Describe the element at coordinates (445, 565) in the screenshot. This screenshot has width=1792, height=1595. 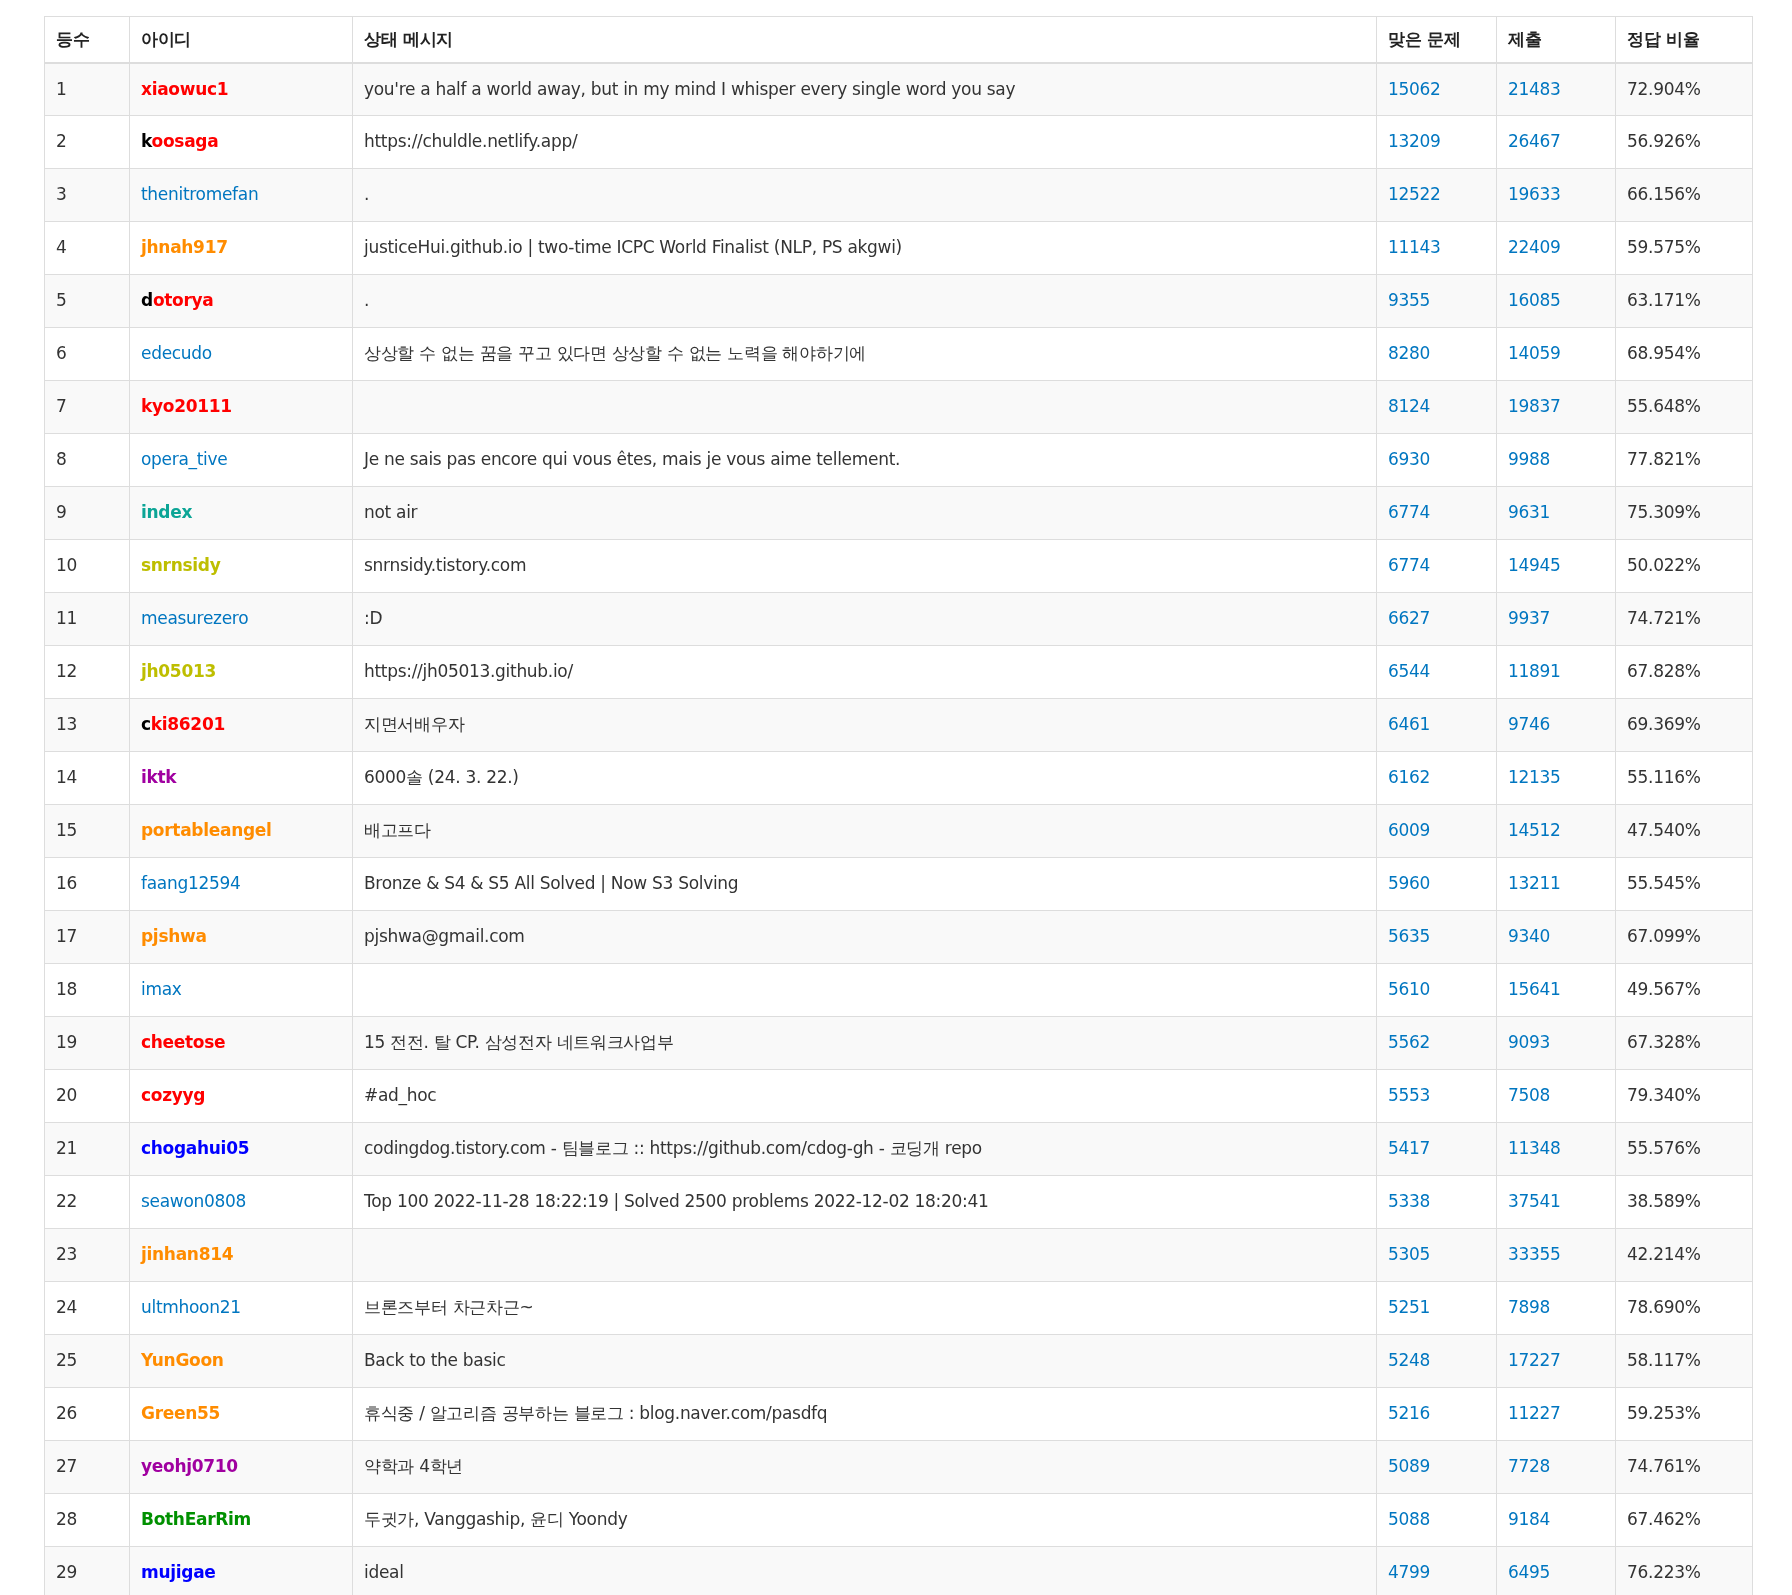
I see `status-message: snrnsidy.tistory.com` at that location.